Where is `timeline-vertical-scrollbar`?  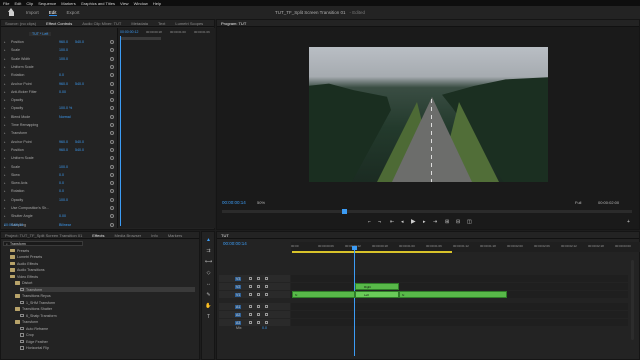 timeline-vertical-scrollbar is located at coordinates (632, 300).